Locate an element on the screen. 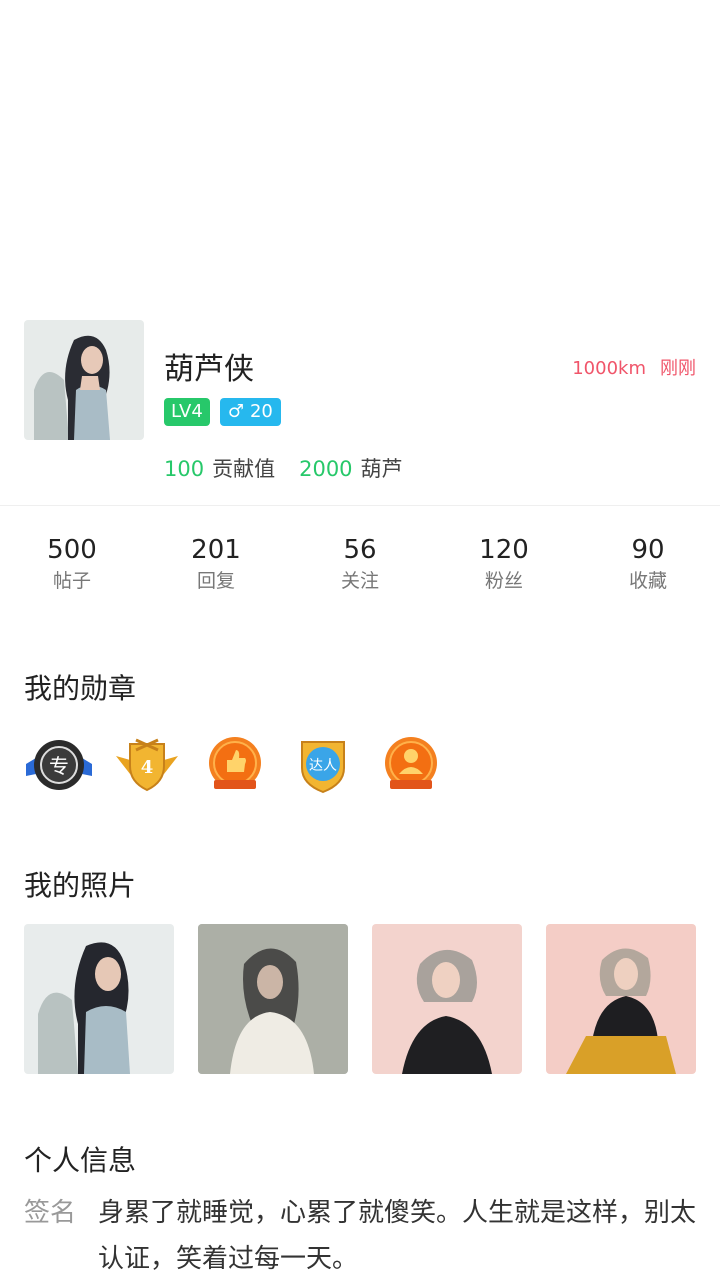 This screenshot has height=1283, width=720. profile-counters: 500 帖子 201 回复 56 关注 120 粉丝 90 收藏 is located at coordinates (360, 563).